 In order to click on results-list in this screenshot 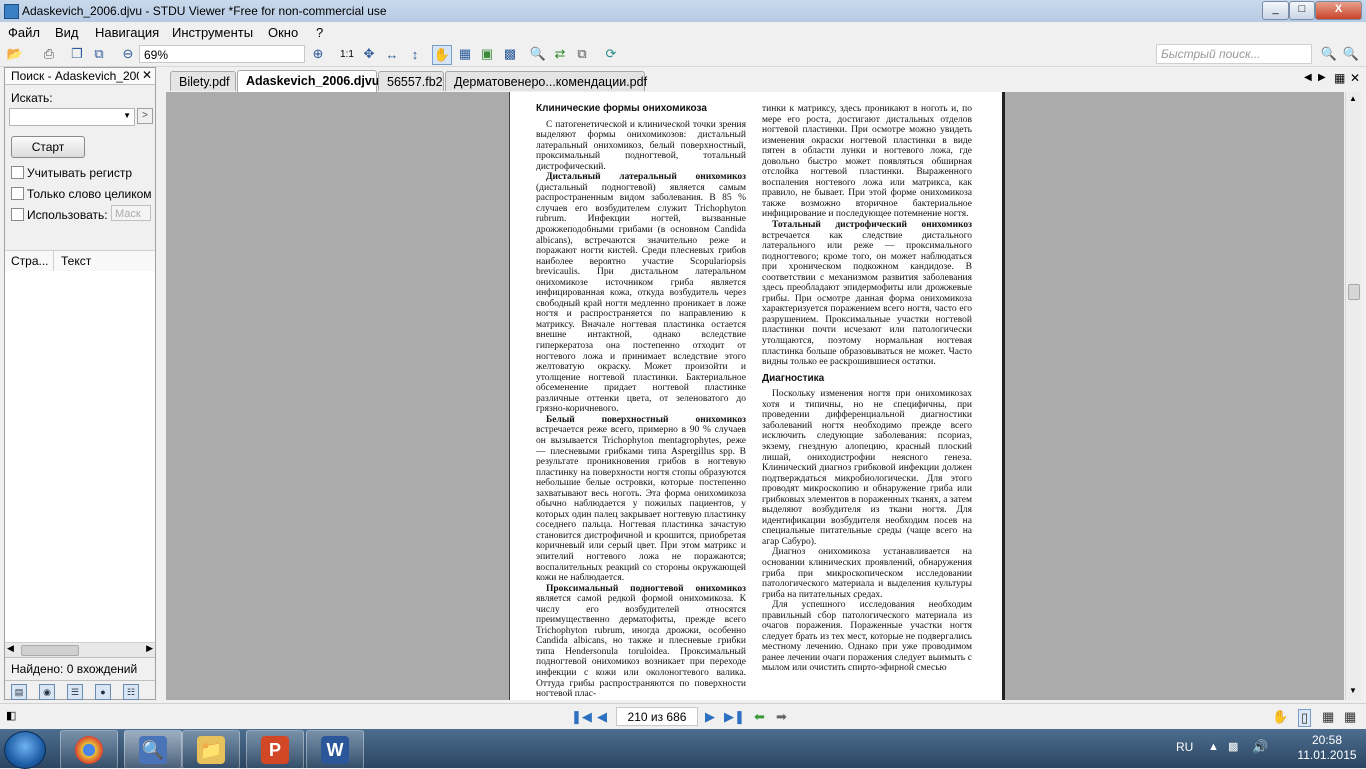, I will do `click(80, 457)`.